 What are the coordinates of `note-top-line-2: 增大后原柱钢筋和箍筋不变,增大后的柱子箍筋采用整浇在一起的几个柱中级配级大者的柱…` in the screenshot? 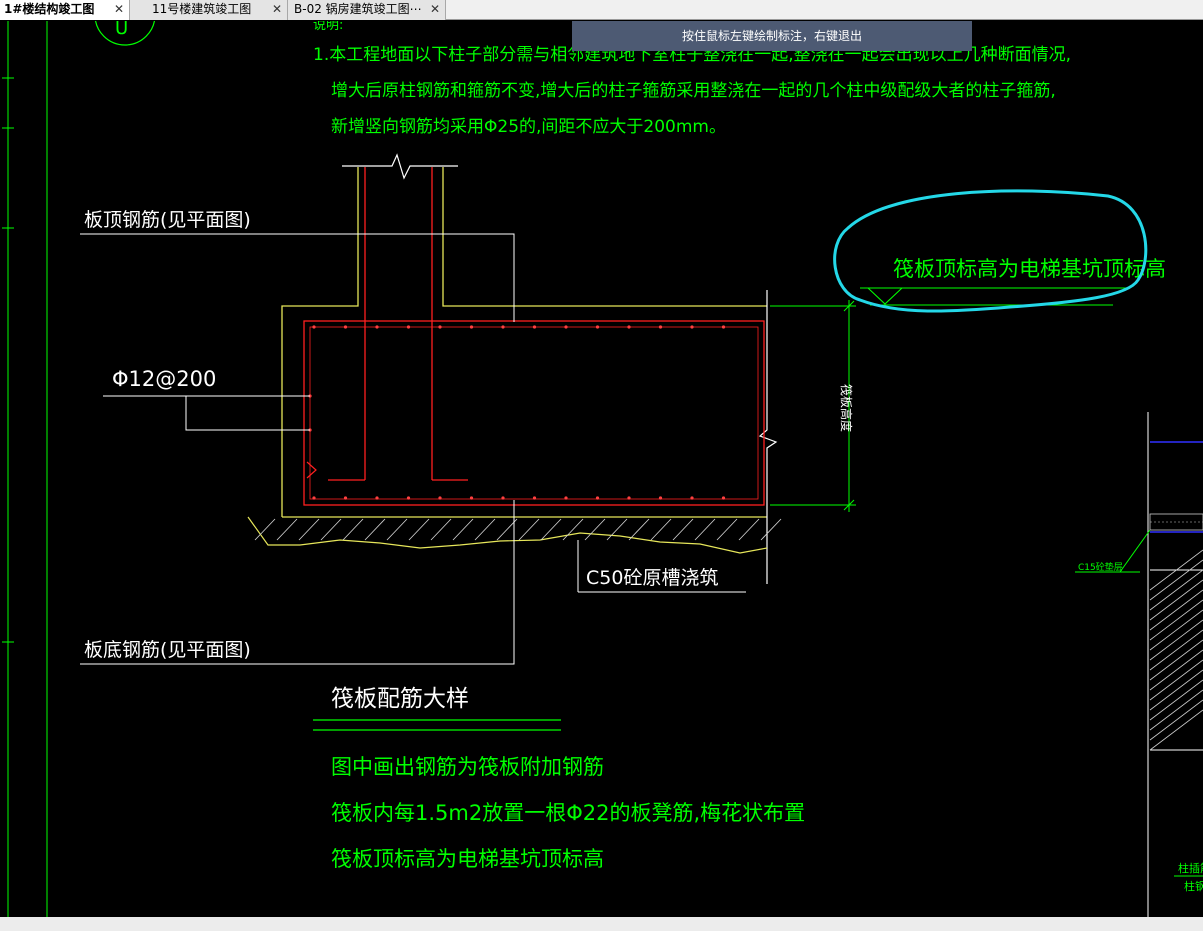 It's located at (693, 91).